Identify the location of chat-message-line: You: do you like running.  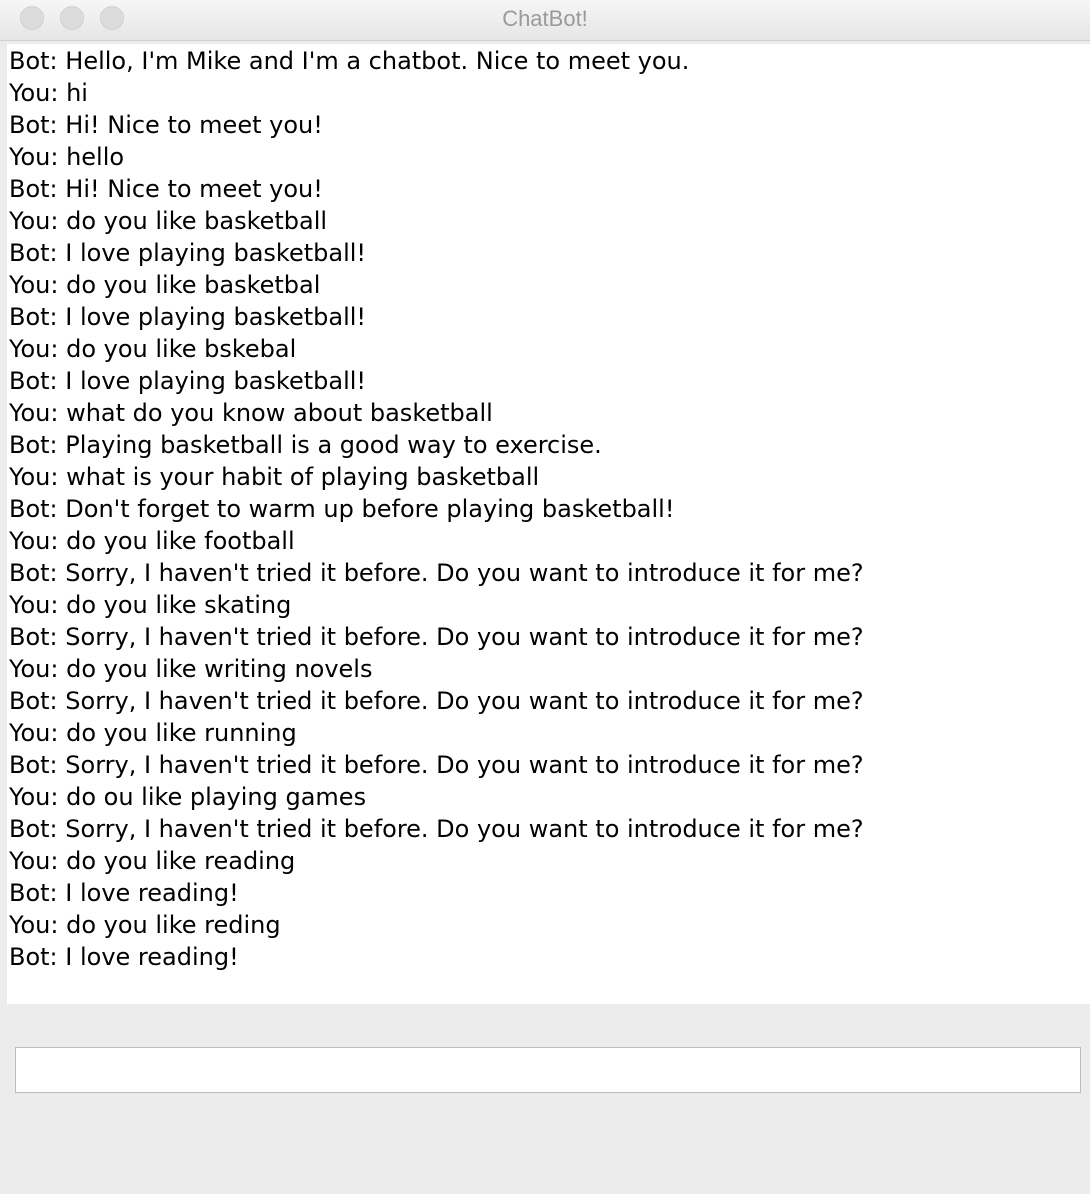
(153, 733).